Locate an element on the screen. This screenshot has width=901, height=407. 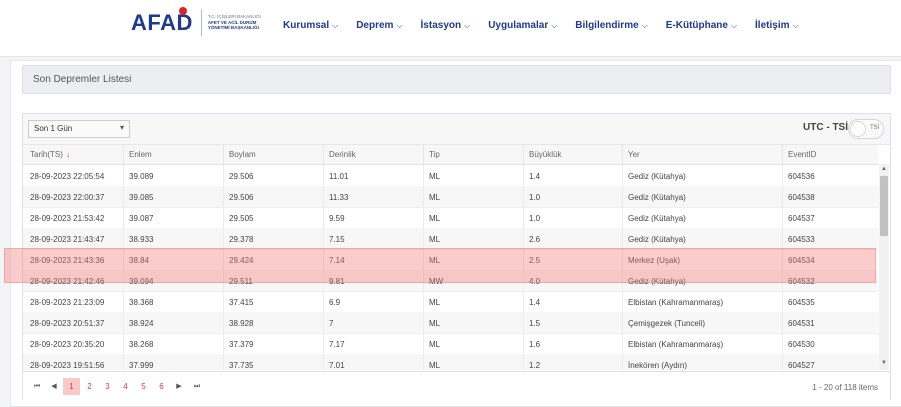
column-header-location: Yer is located at coordinates (634, 154).